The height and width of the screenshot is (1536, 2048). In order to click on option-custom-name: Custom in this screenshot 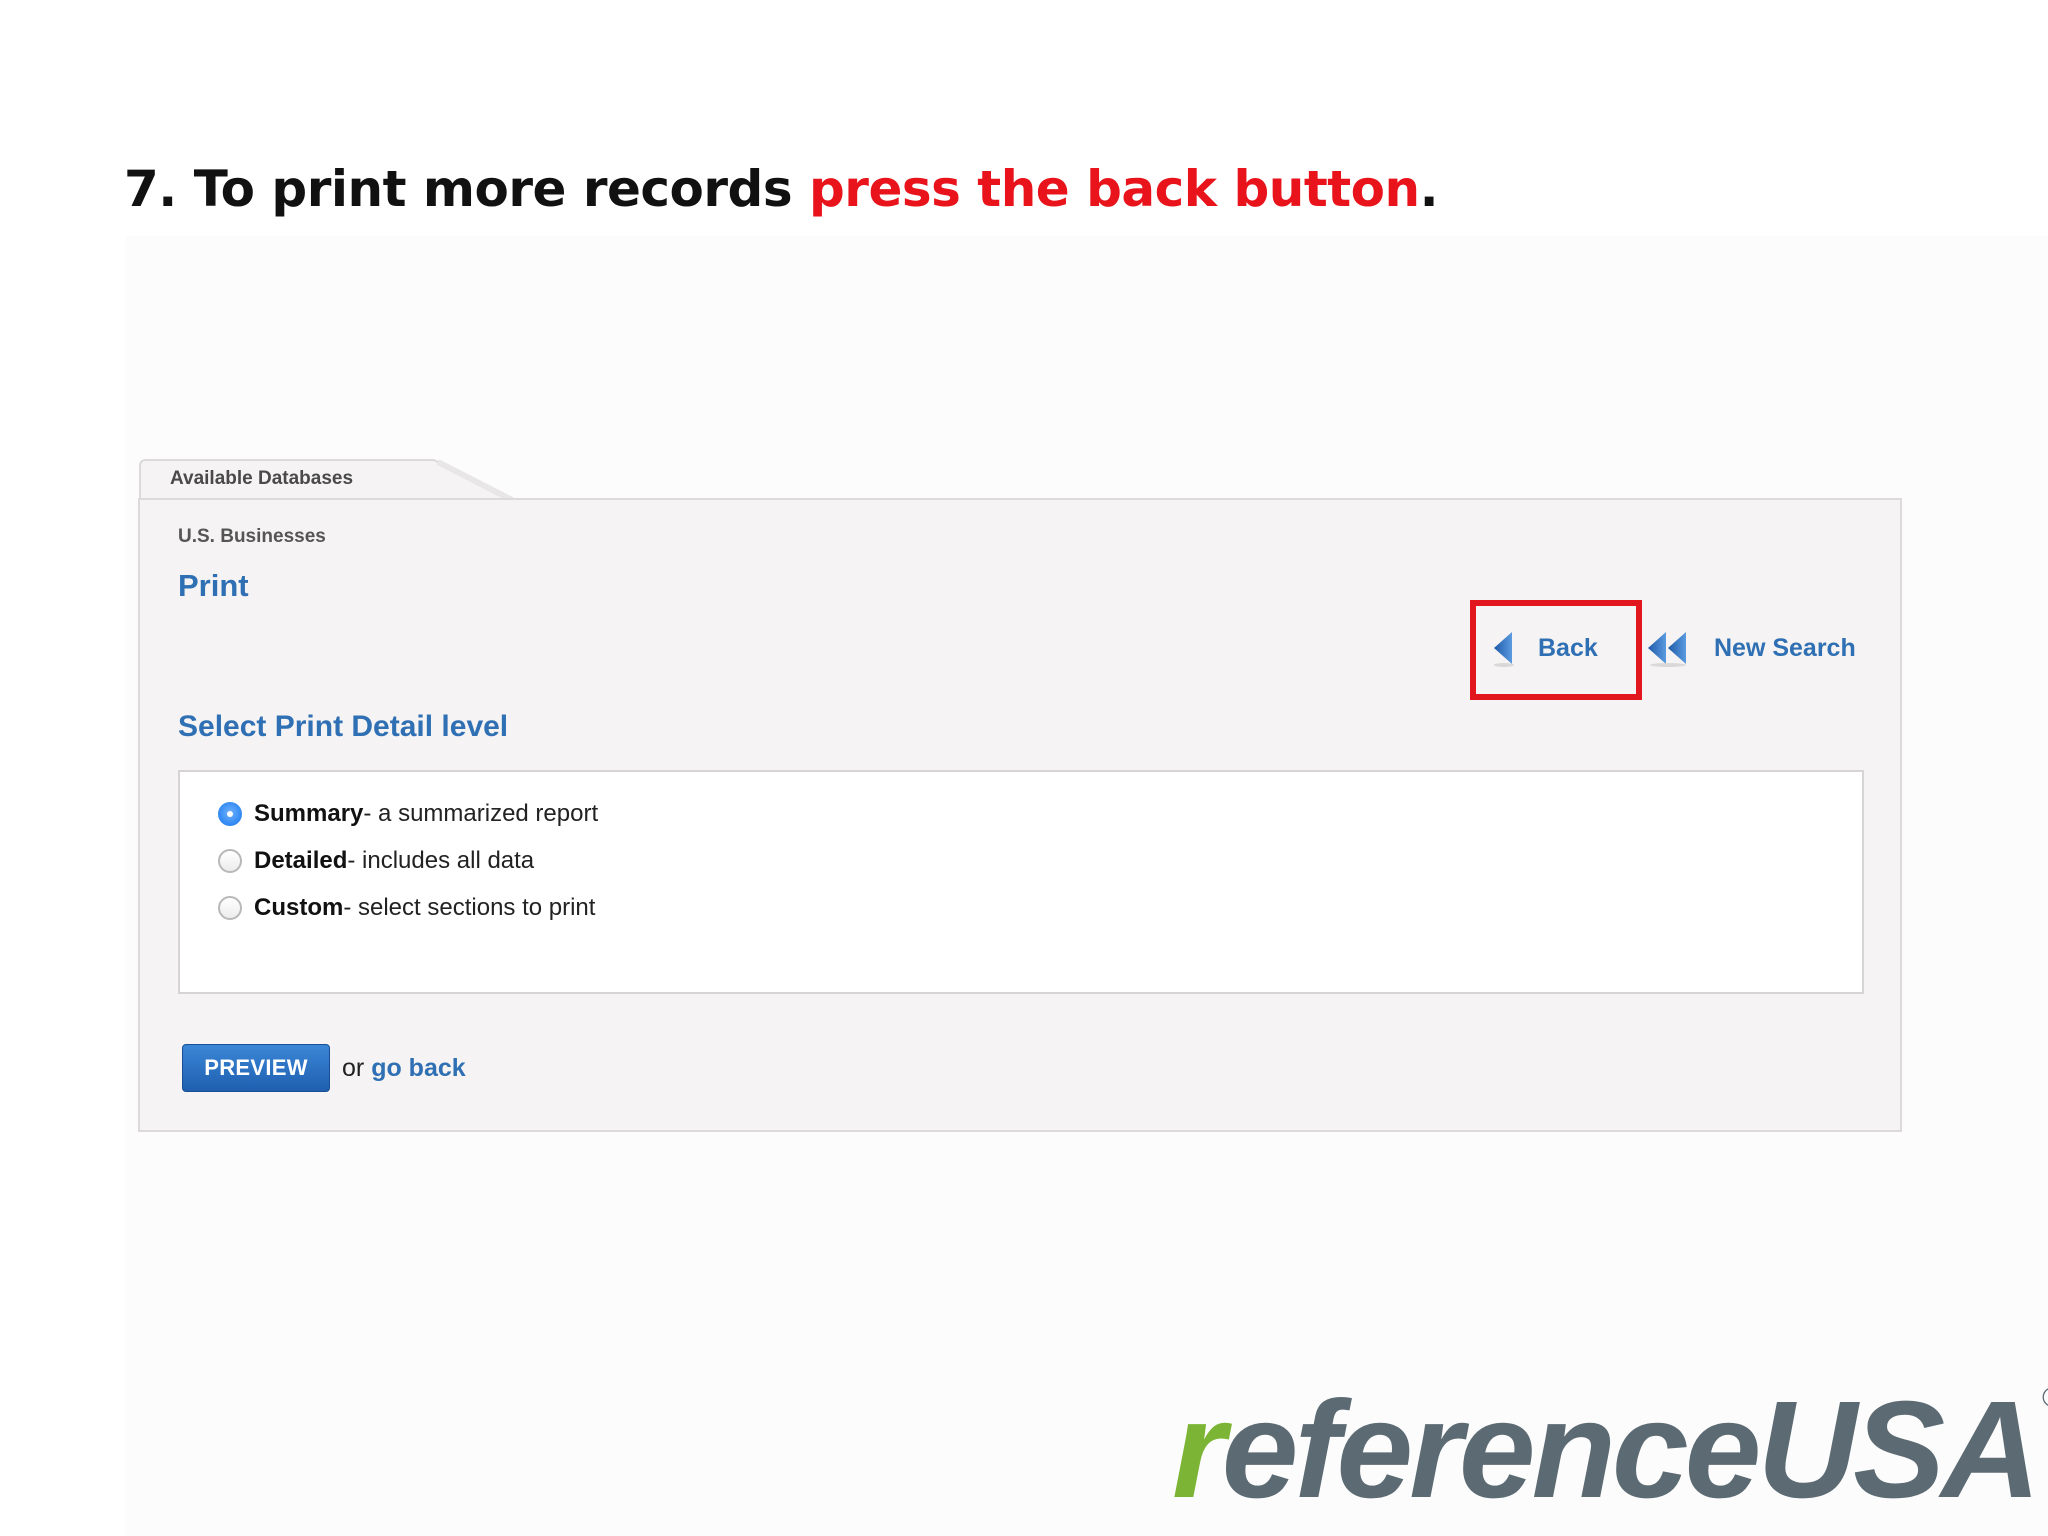, I will do `click(299, 907)`.